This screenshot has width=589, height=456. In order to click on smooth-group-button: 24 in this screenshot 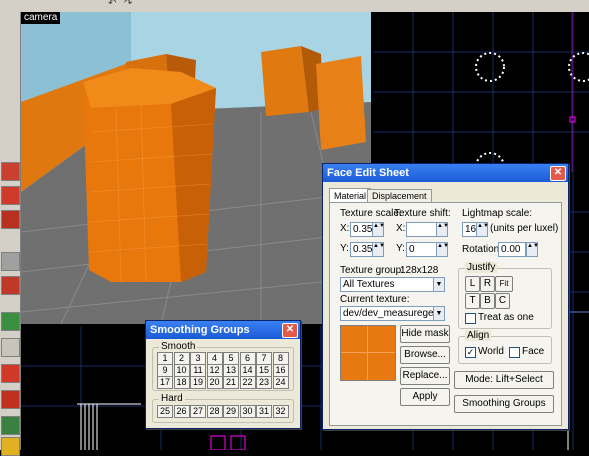, I will do `click(280, 382)`.